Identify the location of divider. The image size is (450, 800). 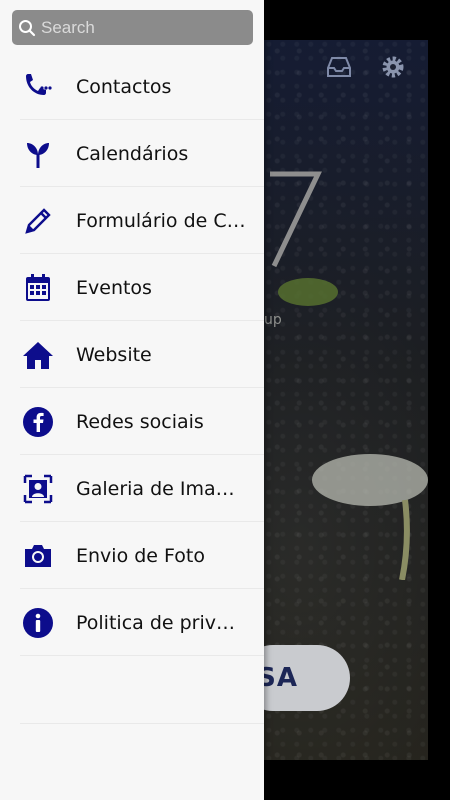
(142, 723).